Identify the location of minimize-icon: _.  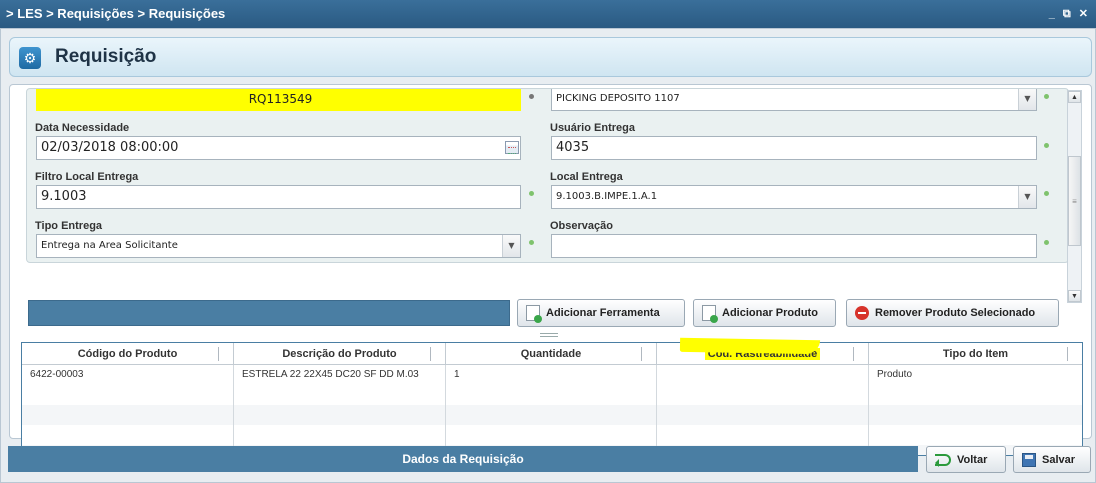
(1052, 14).